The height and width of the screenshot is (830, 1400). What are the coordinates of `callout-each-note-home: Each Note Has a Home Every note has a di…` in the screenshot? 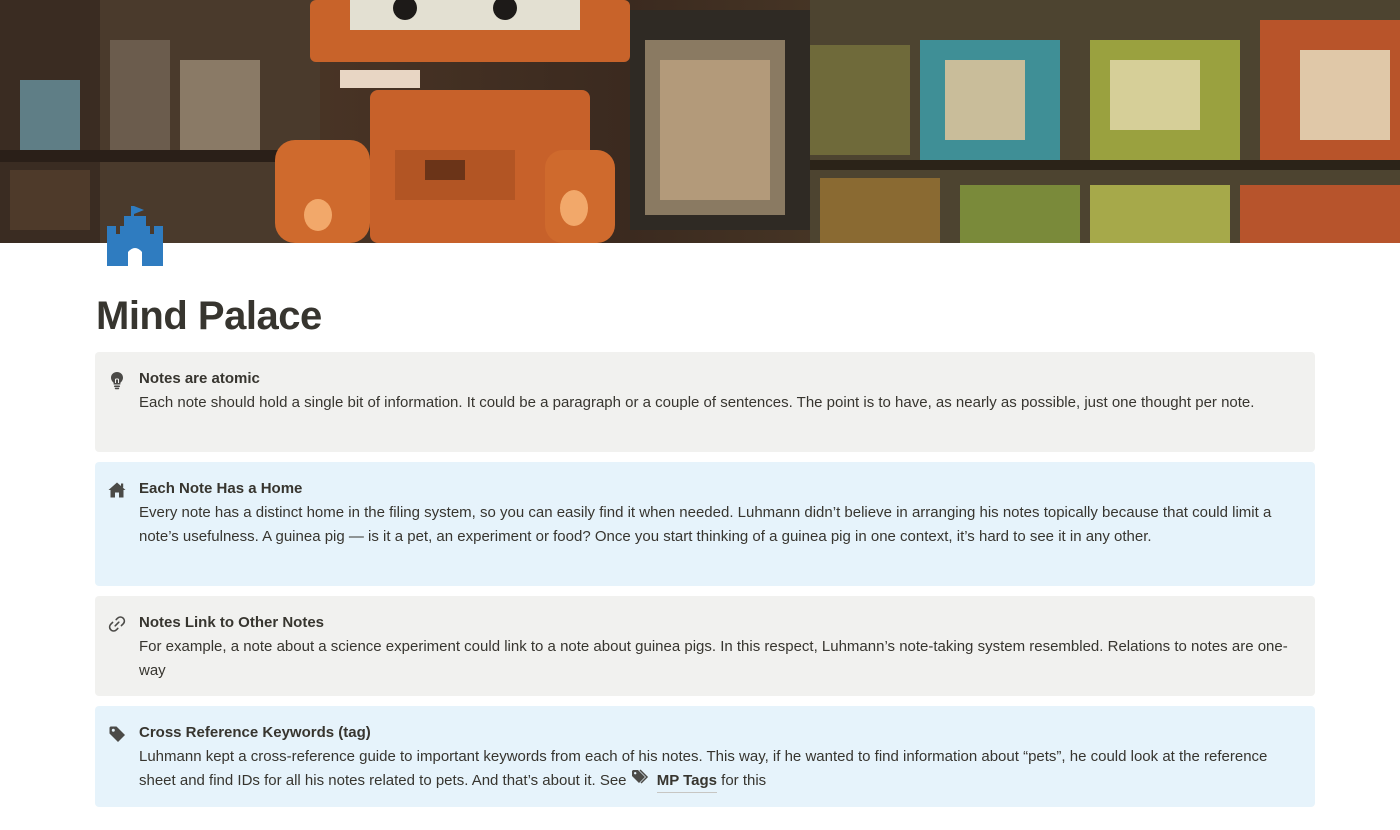 It's located at (705, 524).